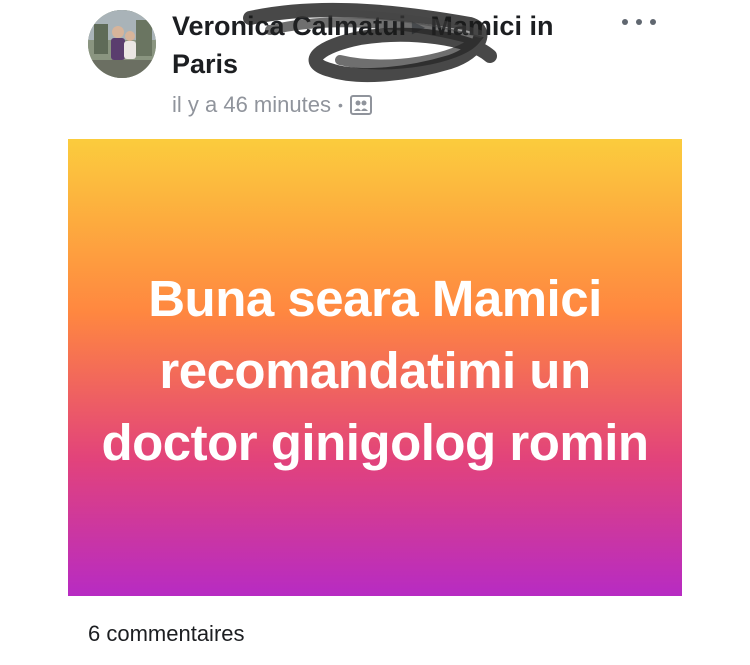 The width and height of the screenshot is (750, 665). I want to click on post-title: Veronica Calmatui ▶ Mamici in Paris, so click(382, 45).